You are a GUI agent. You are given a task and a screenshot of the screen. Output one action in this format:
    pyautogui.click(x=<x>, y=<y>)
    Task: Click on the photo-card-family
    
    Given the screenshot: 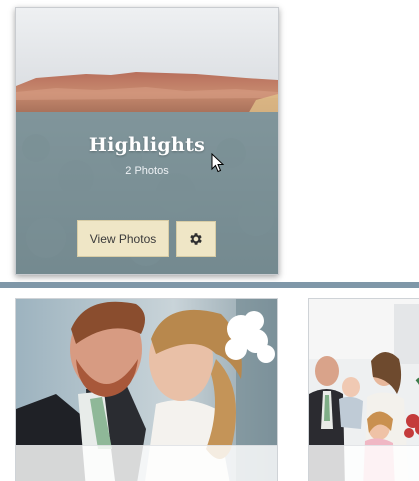 What is the action you would take?
    pyautogui.click(x=363, y=389)
    